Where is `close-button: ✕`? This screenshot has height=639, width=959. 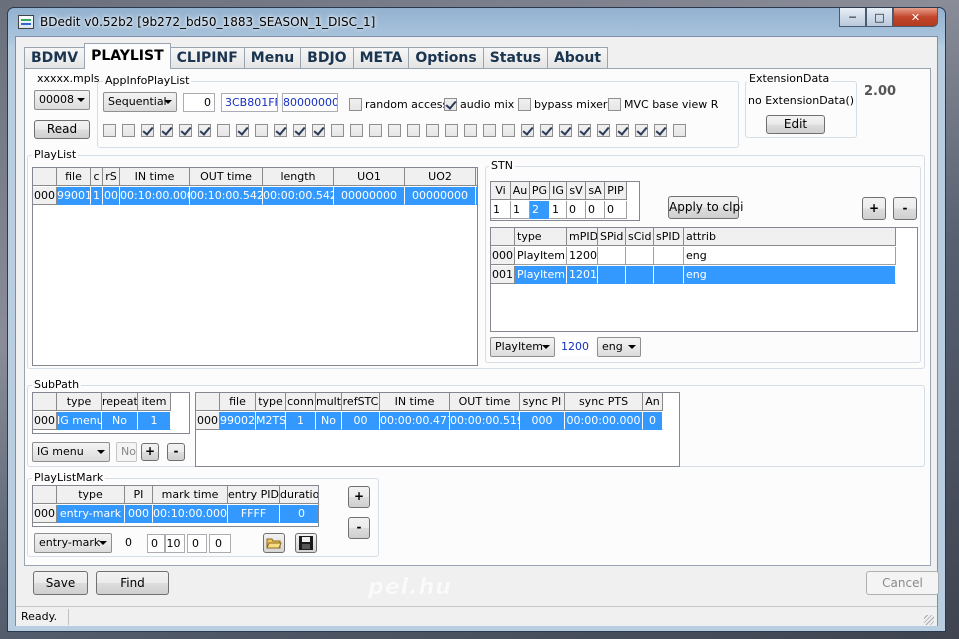
close-button: ✕ is located at coordinates (915, 17).